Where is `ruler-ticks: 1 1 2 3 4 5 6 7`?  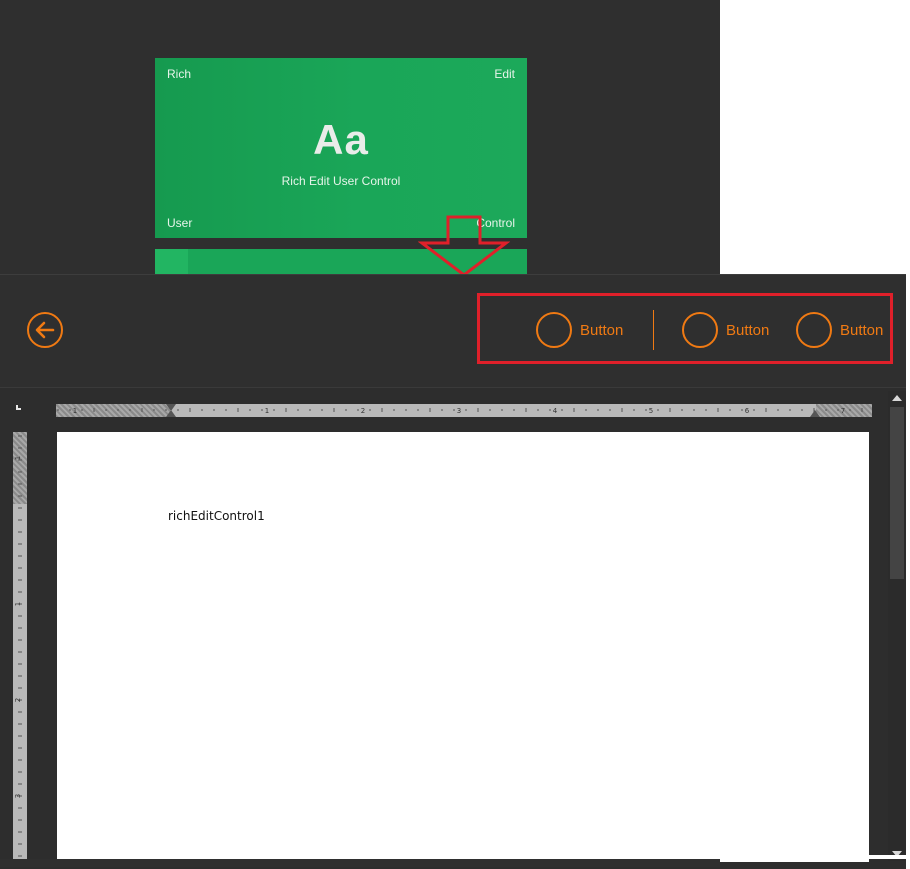 ruler-ticks: 1 1 2 3 4 5 6 7 is located at coordinates (460, 410).